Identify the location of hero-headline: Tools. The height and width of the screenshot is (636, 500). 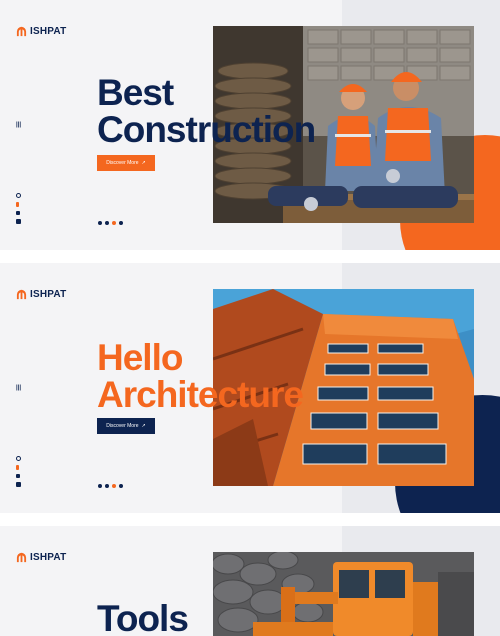
(143, 617).